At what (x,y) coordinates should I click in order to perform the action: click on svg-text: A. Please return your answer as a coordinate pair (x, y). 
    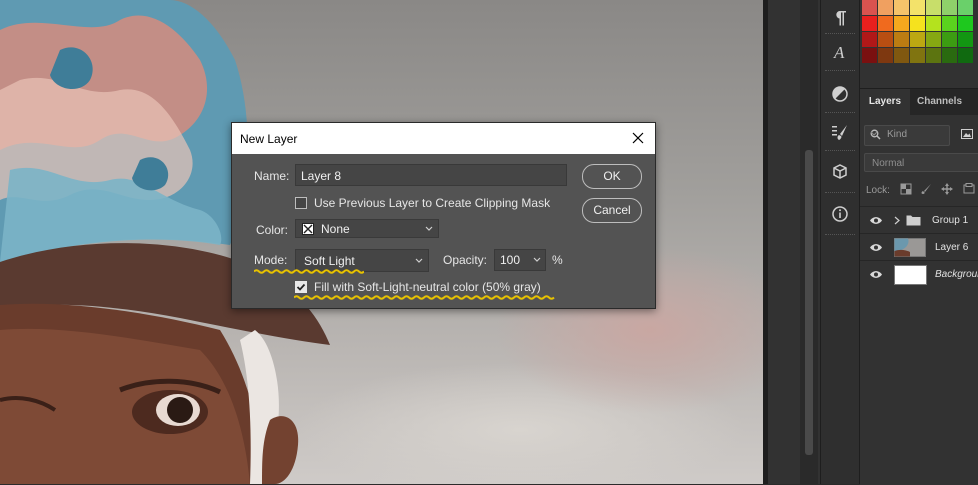
    Looking at the image, I should click on (839, 52).